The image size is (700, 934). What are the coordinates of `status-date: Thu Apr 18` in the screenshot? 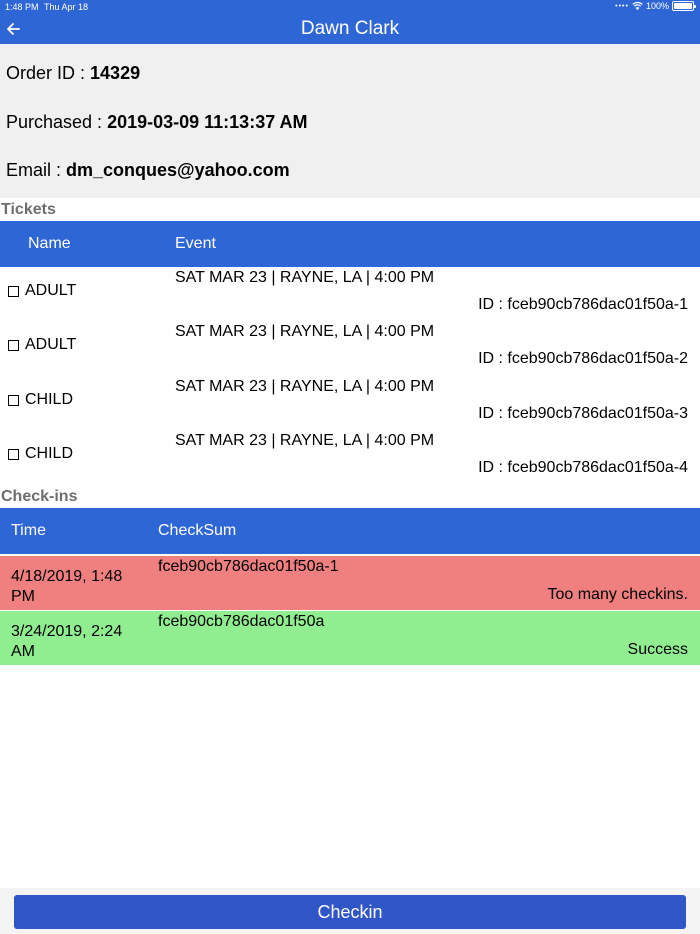 It's located at (66, 7).